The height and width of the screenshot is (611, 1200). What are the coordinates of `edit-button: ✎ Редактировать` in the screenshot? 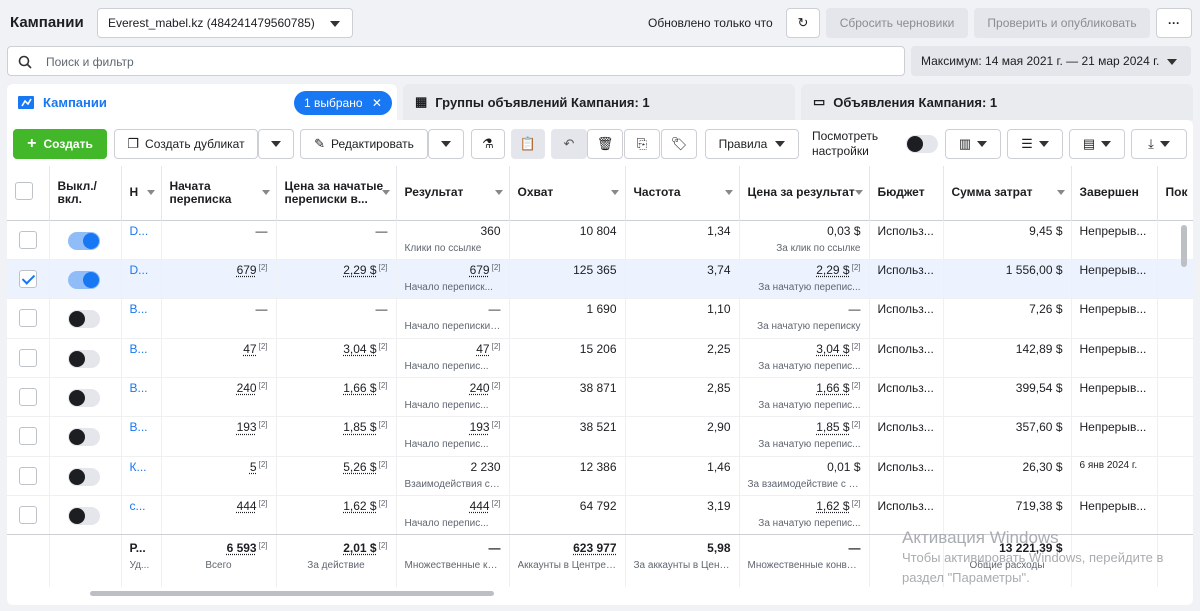 It's located at (364, 144).